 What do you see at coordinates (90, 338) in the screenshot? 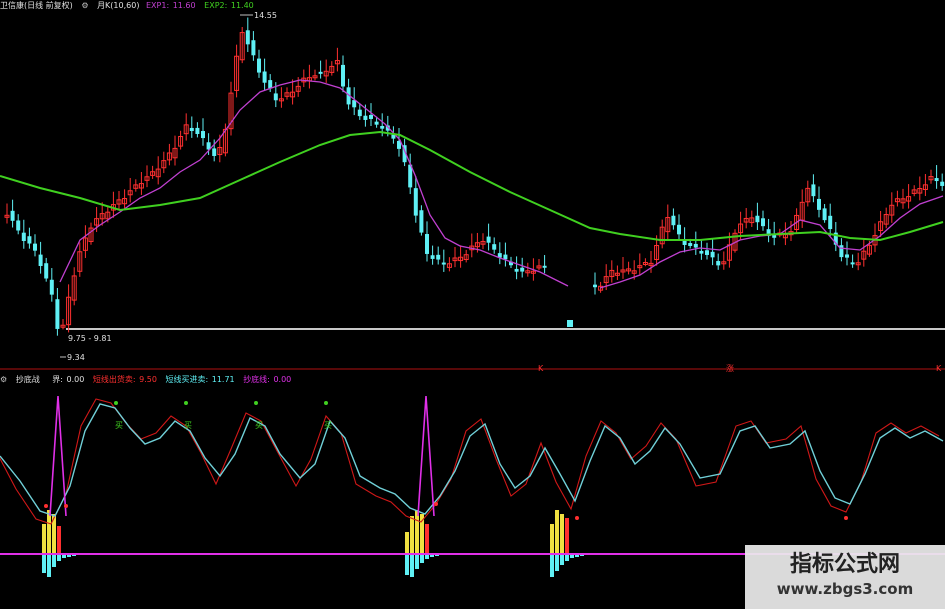
I see `range-label: 9.75 - 9.81` at bounding box center [90, 338].